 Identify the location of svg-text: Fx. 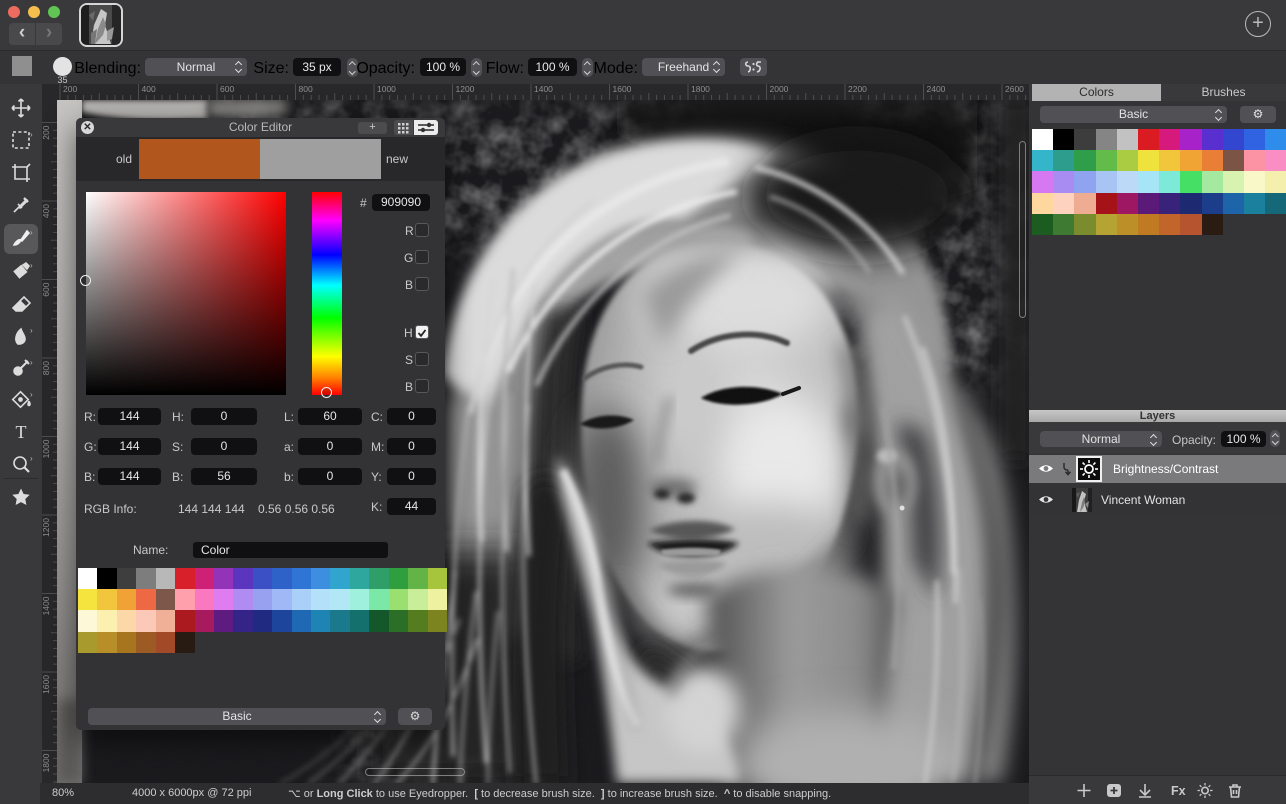
(1178, 791).